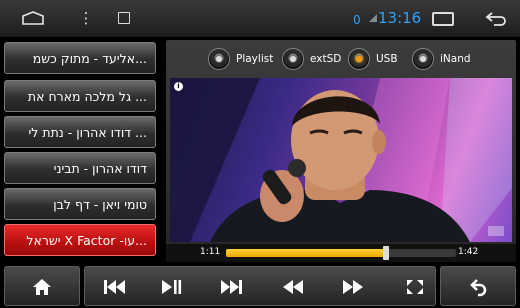 Image resolution: width=520 pixels, height=308 pixels. Describe the element at coordinates (373, 18) in the screenshot. I see `signal-icon` at that location.